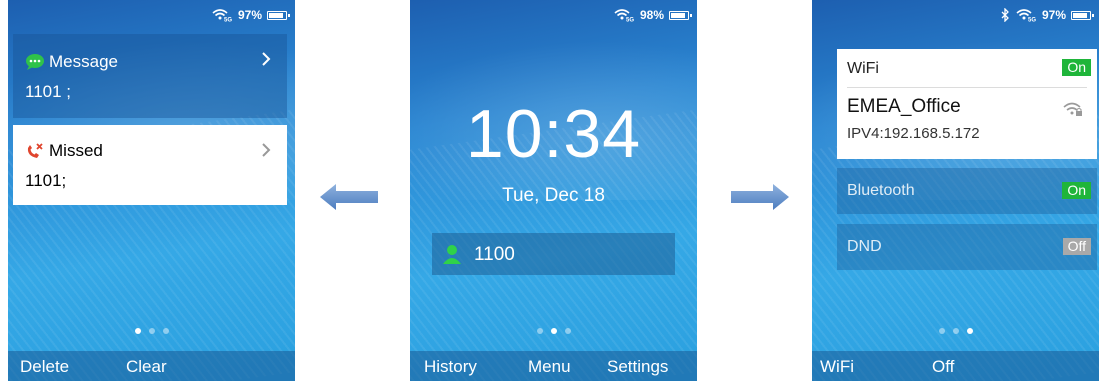  I want to click on wifi-ssid: EMEA_Office, so click(904, 106).